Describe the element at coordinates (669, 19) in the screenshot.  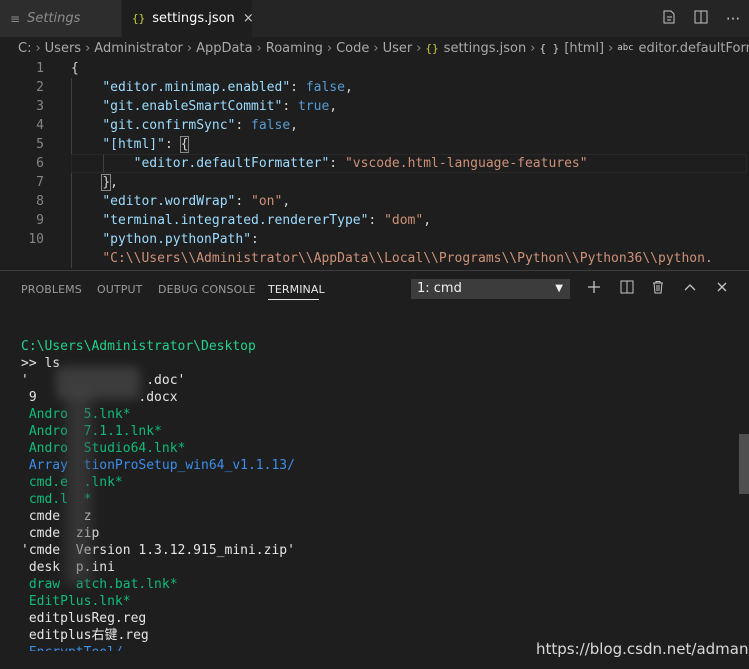
I see `open-settings-ui-icon` at that location.